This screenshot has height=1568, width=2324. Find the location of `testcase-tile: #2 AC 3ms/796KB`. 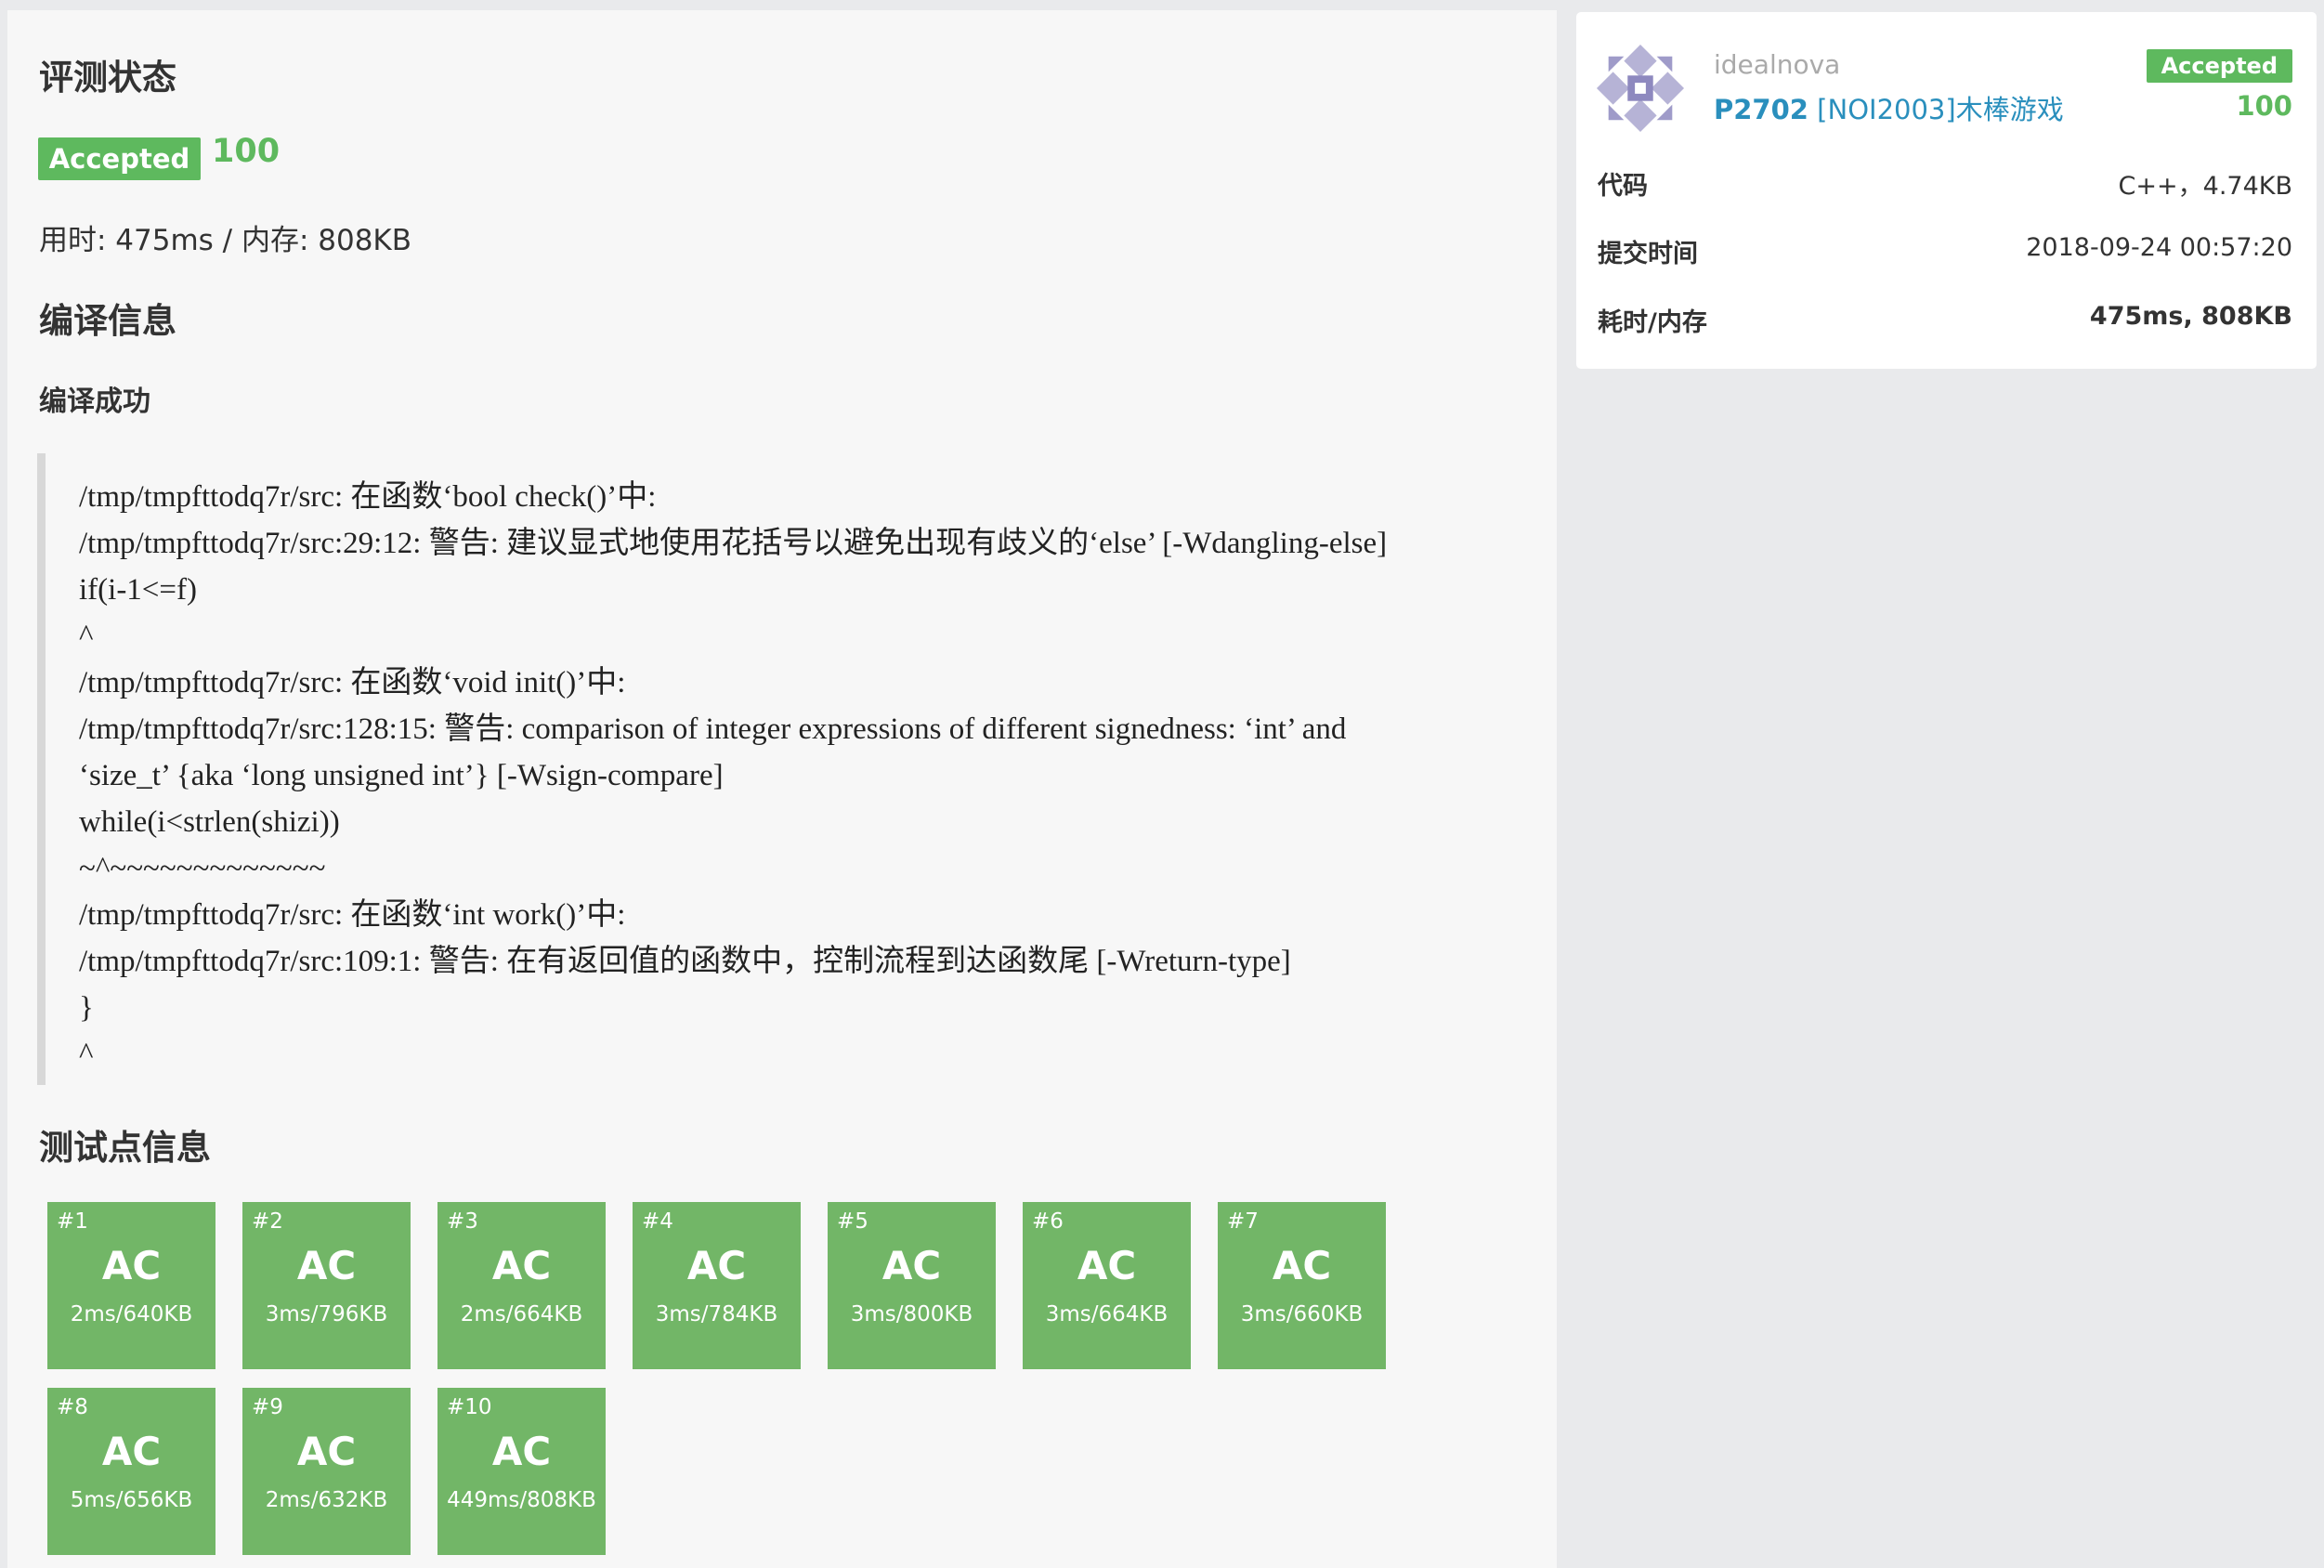

testcase-tile: #2 AC 3ms/796KB is located at coordinates (326, 1285).